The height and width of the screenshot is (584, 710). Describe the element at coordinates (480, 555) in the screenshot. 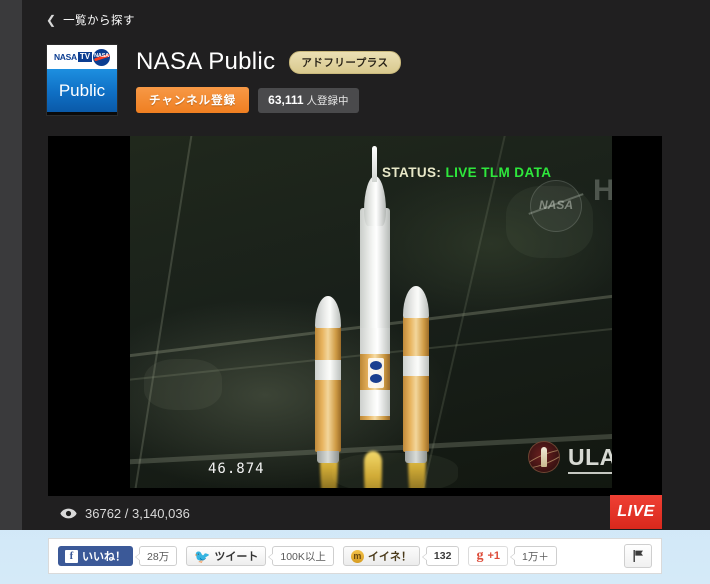

I see `google-plus-icon: g` at that location.